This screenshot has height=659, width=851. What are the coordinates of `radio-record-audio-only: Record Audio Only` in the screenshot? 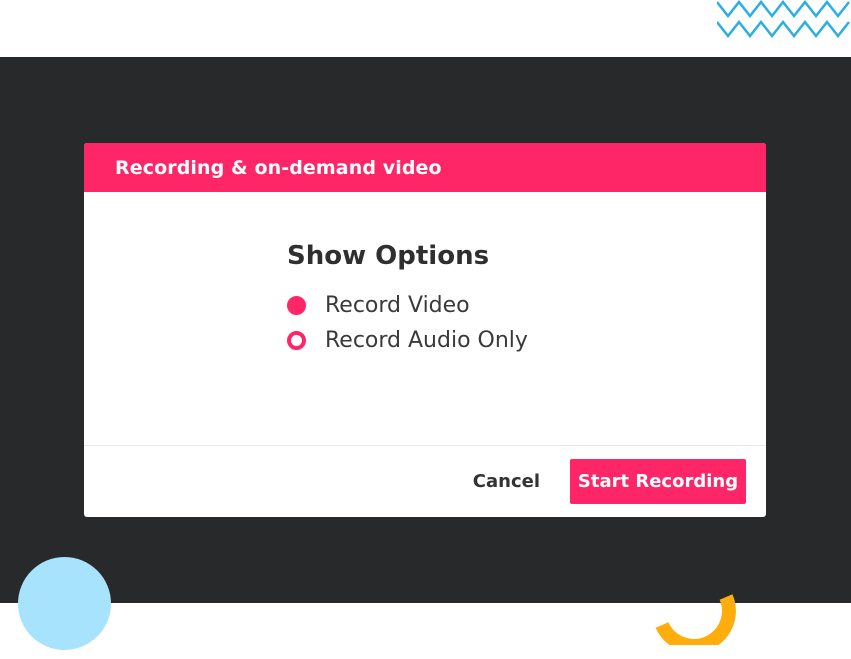 It's located at (407, 340).